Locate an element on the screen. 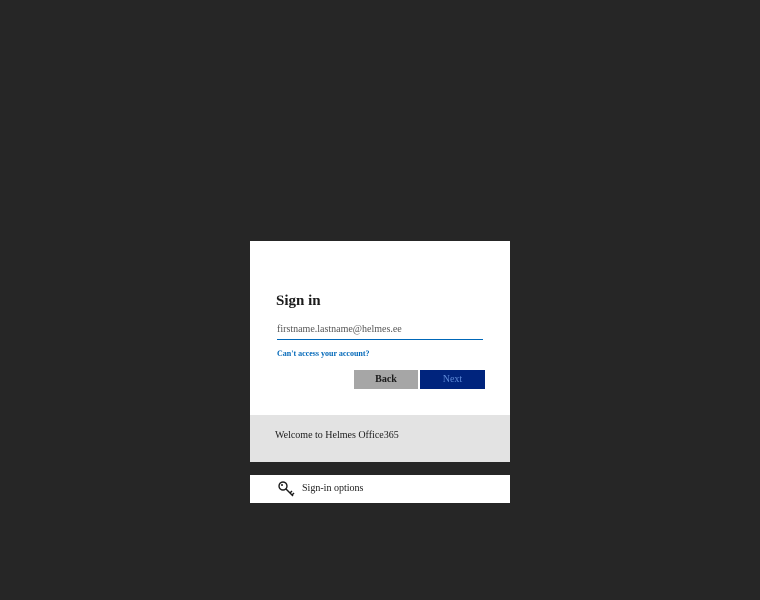 The image size is (760, 600). back-button: Back is located at coordinates (386, 379).